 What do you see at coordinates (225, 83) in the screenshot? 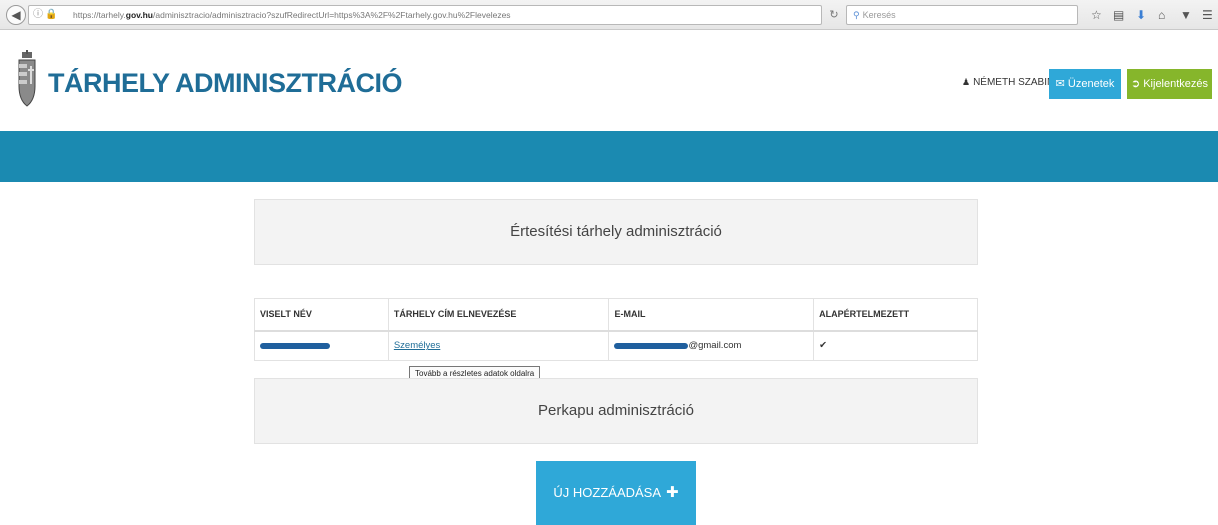
I see `page-title: TÁRHELY ADMINISZTRÁCIÓ` at bounding box center [225, 83].